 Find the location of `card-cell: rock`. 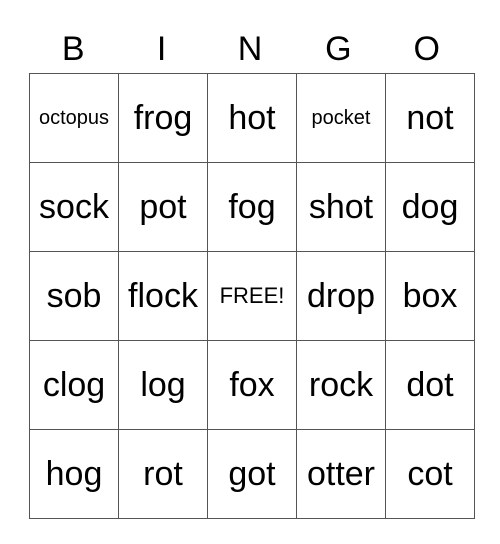

card-cell: rock is located at coordinates (341, 385).